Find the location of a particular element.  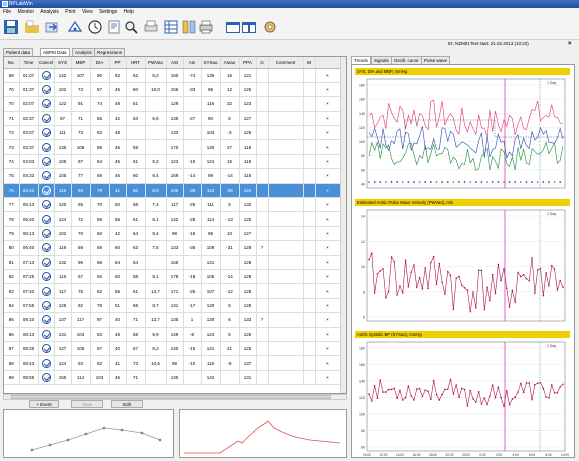

table-row: 70 02:07 122 91 74 48 61 129 116 32 123 × is located at coordinates (172, 104).